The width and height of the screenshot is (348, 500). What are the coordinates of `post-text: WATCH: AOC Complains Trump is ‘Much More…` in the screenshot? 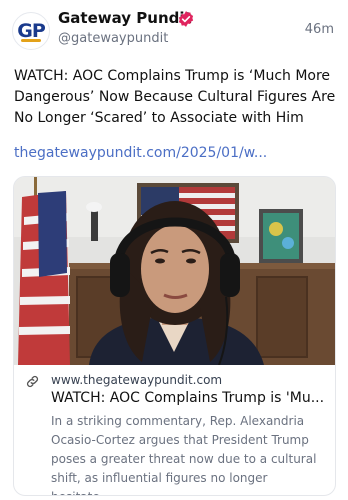 It's located at (175, 97).